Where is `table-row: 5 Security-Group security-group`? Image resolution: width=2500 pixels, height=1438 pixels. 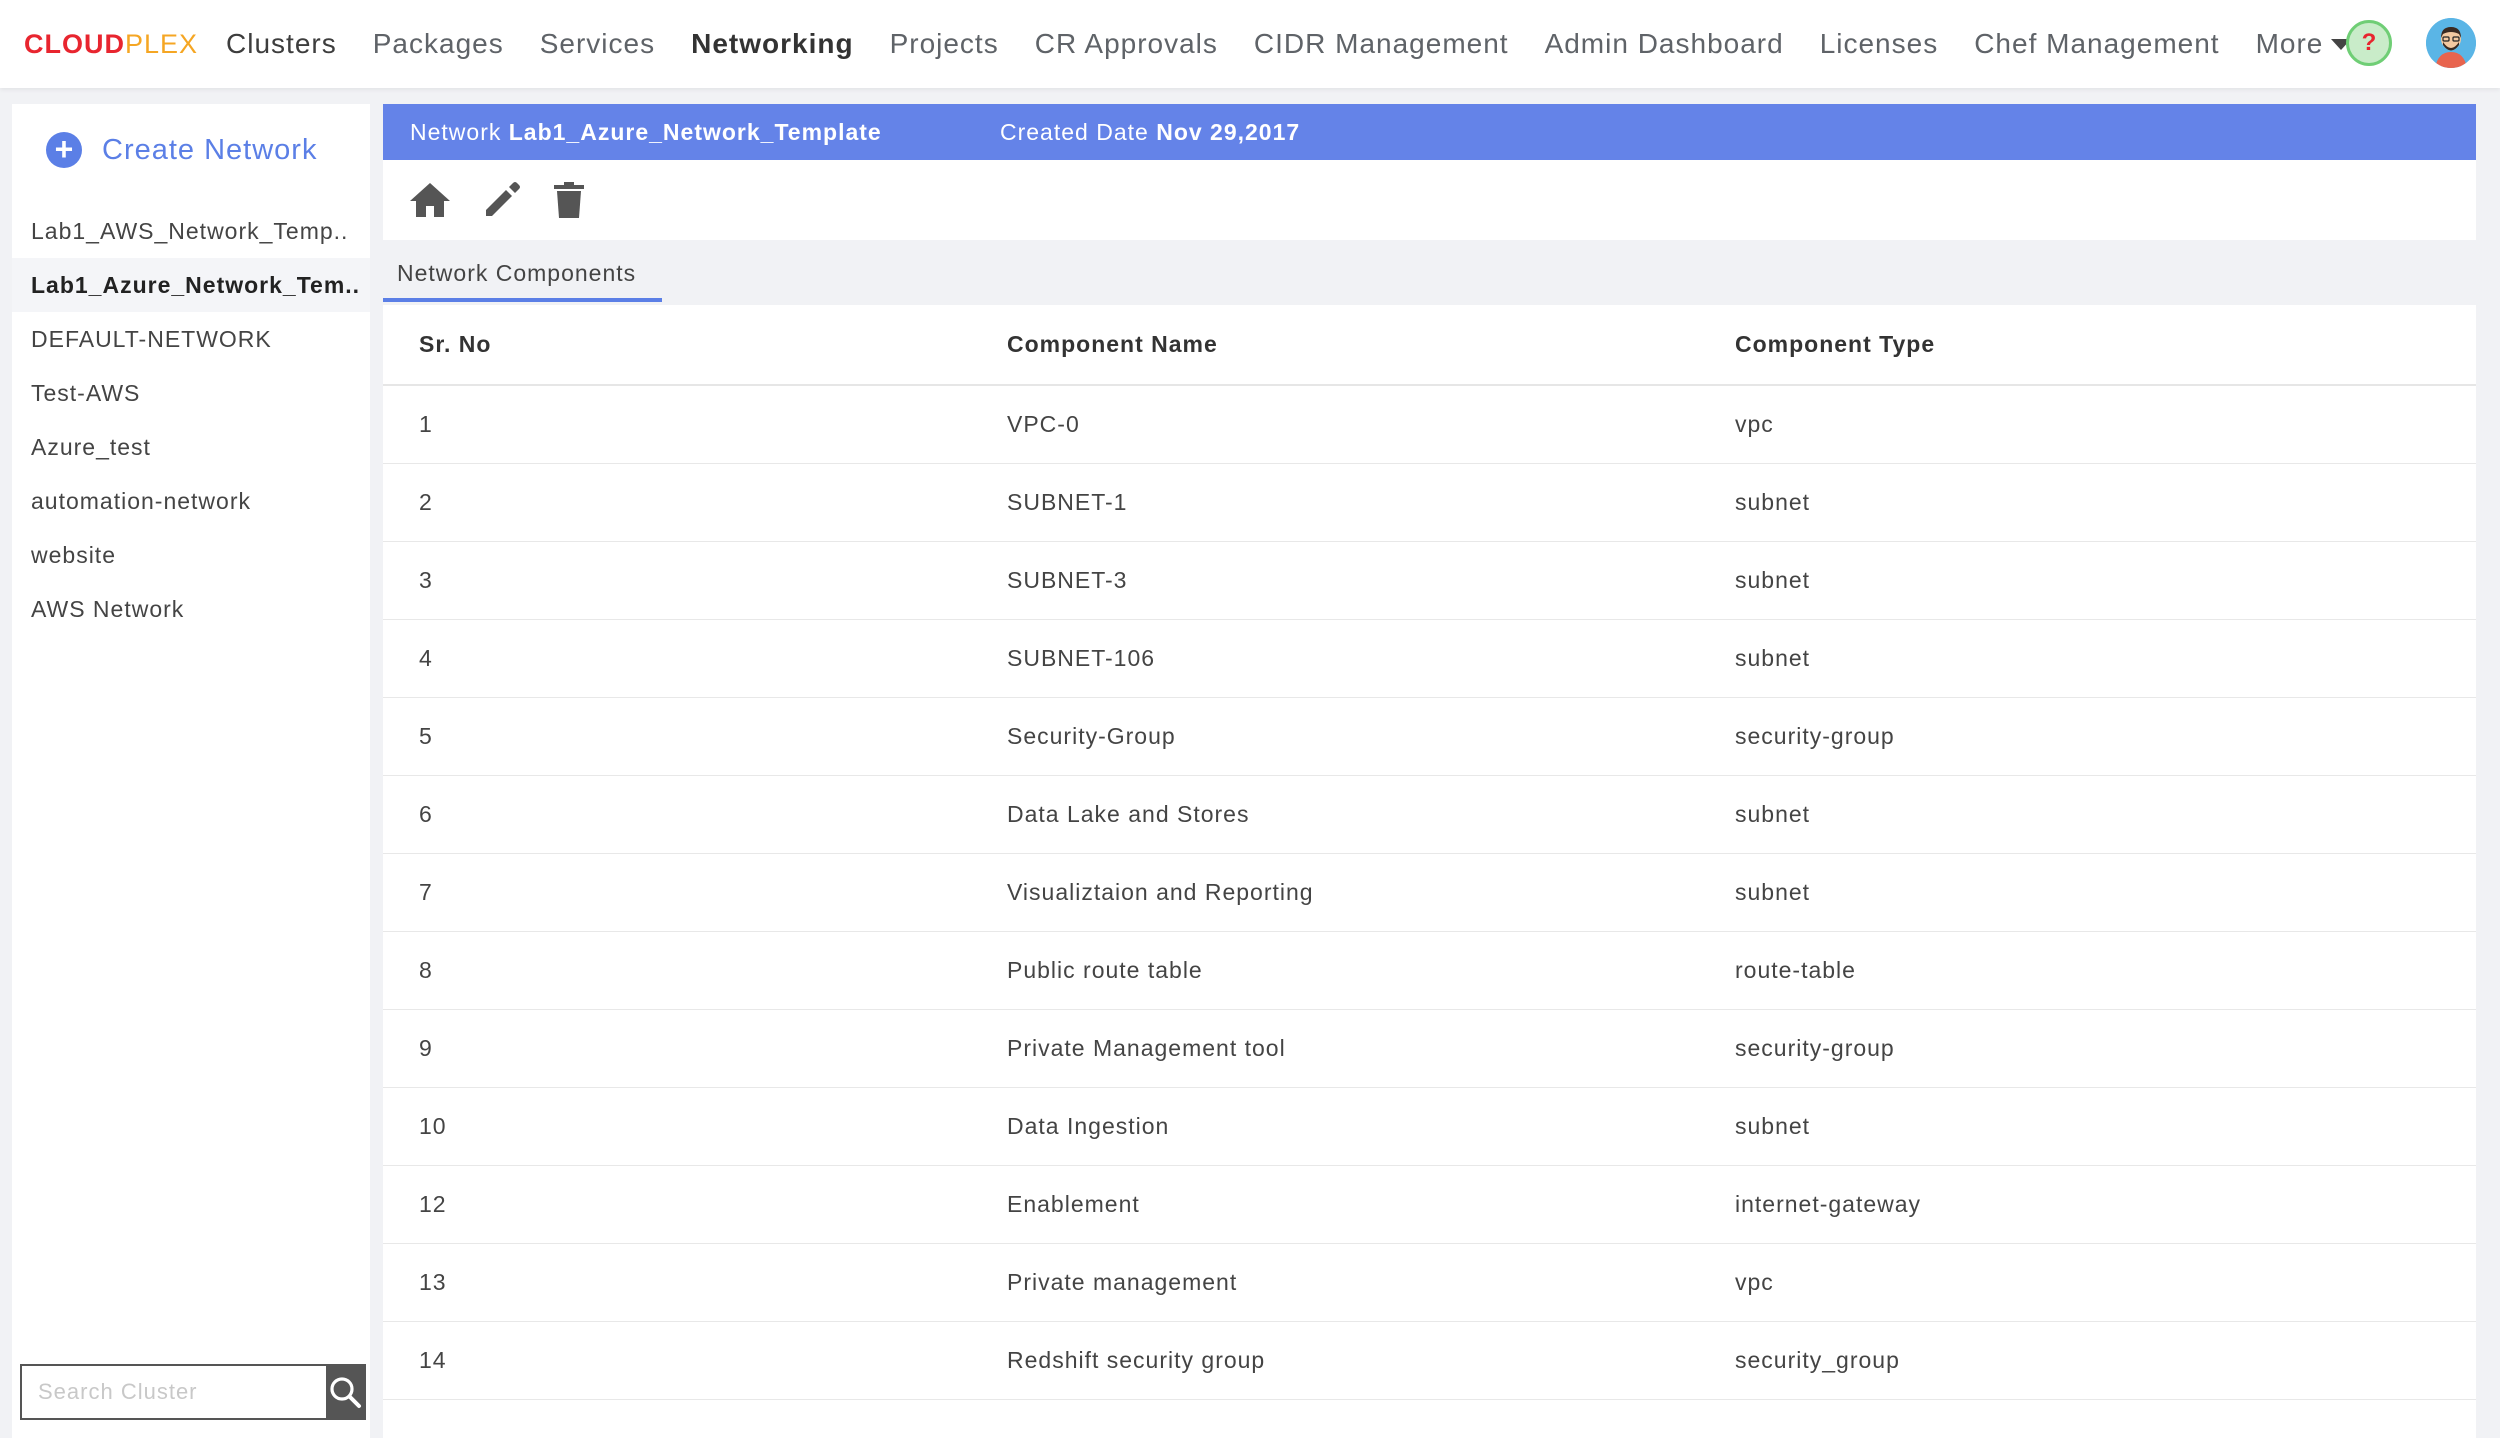
table-row: 5 Security-Group security-group is located at coordinates (1429, 736).